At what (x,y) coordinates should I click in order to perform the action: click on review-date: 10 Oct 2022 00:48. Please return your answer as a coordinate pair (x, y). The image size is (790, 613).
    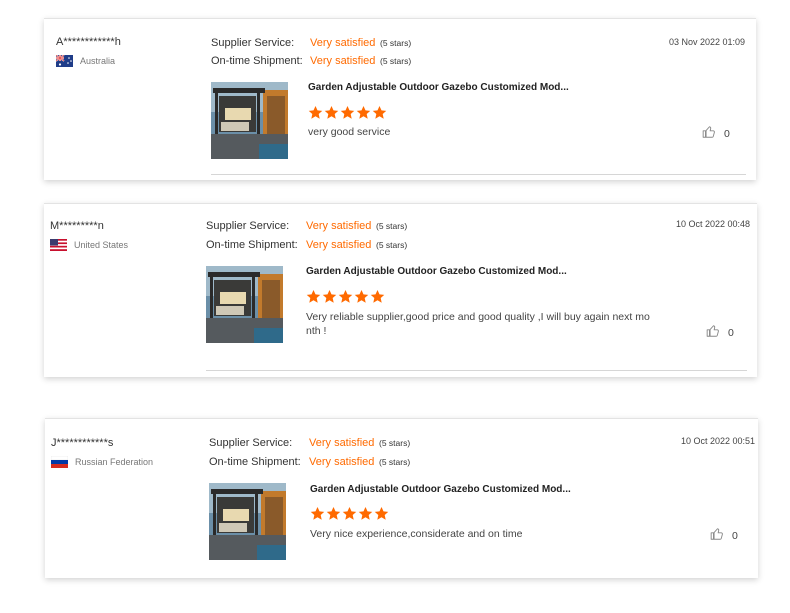
    Looking at the image, I should click on (712, 224).